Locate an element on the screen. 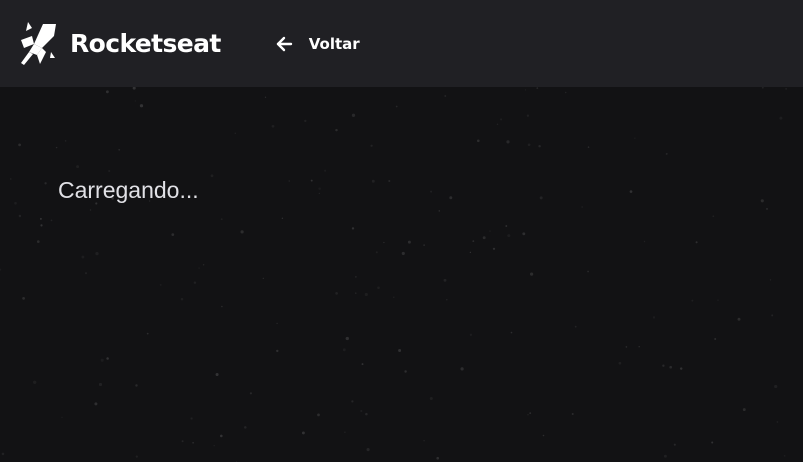 The width and height of the screenshot is (803, 462). arrow-left-icon is located at coordinates (284, 43).